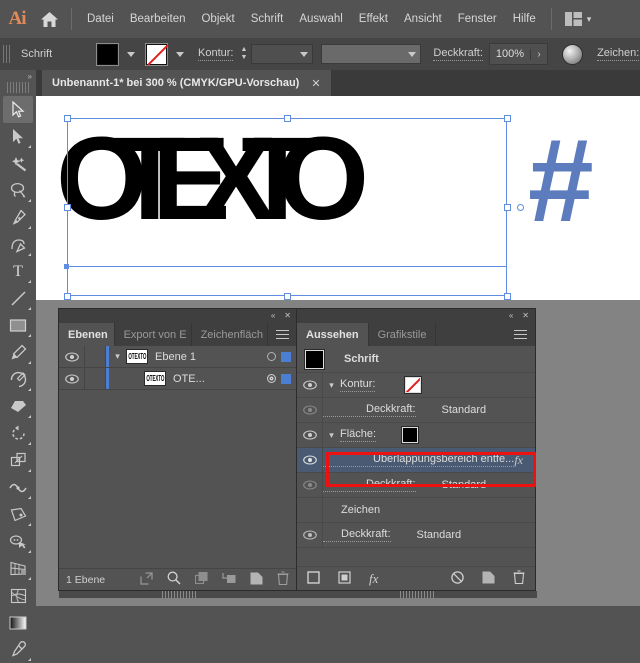 Image resolution: width=640 pixels, height=663 pixels. I want to click on effect-visibility-toggle, so click(310, 460).